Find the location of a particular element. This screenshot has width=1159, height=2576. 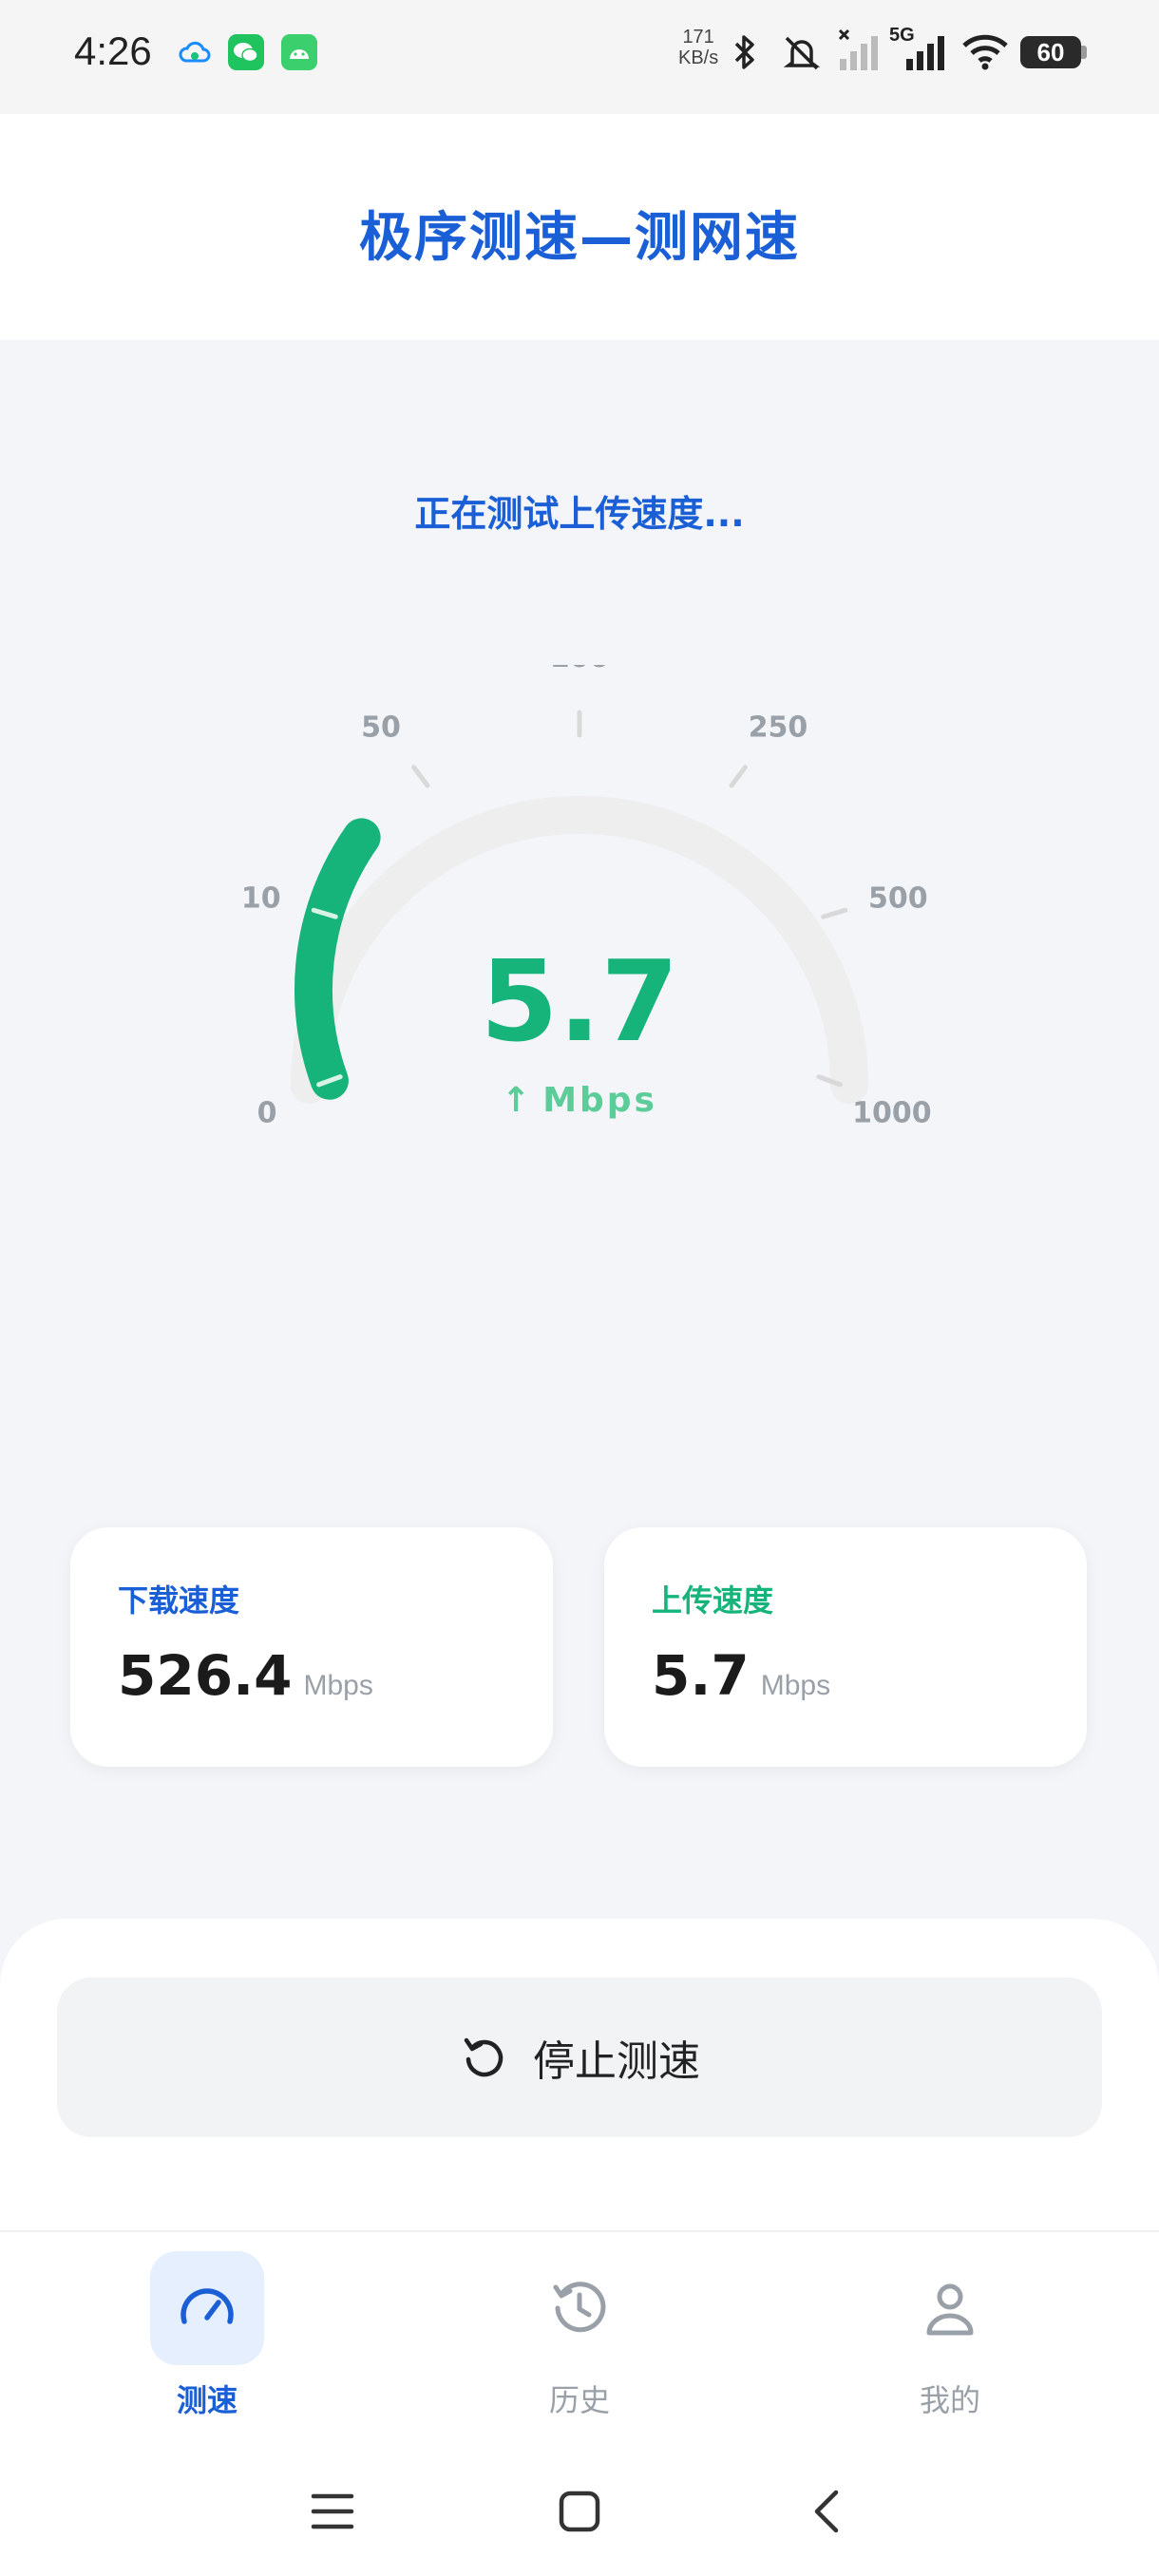

battery-tip is located at coordinates (1084, 52).